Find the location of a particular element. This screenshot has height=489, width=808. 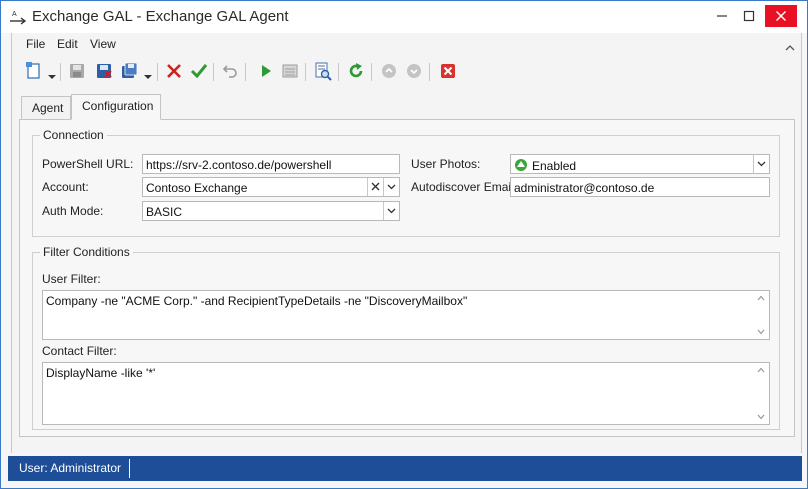

account-select: Contoso Exchange is located at coordinates (271, 187).